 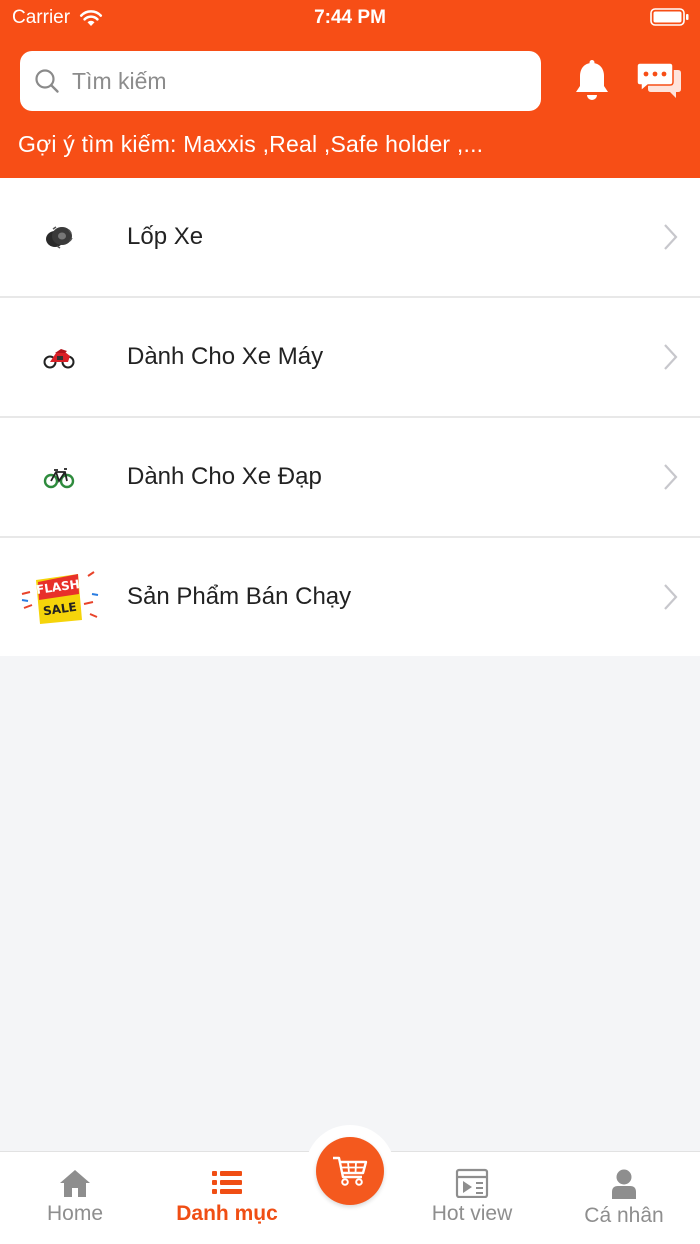 What do you see at coordinates (239, 596) in the screenshot?
I see `category-label: Sản Phẩm Bán Chạy` at bounding box center [239, 596].